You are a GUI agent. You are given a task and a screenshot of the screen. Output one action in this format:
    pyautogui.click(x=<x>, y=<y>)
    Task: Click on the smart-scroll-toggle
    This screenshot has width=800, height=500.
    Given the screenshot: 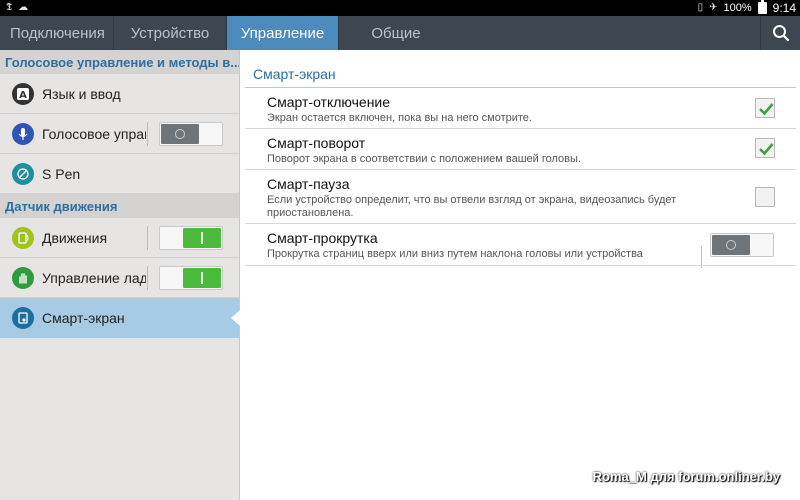 What is the action you would take?
    pyautogui.click(x=742, y=245)
    